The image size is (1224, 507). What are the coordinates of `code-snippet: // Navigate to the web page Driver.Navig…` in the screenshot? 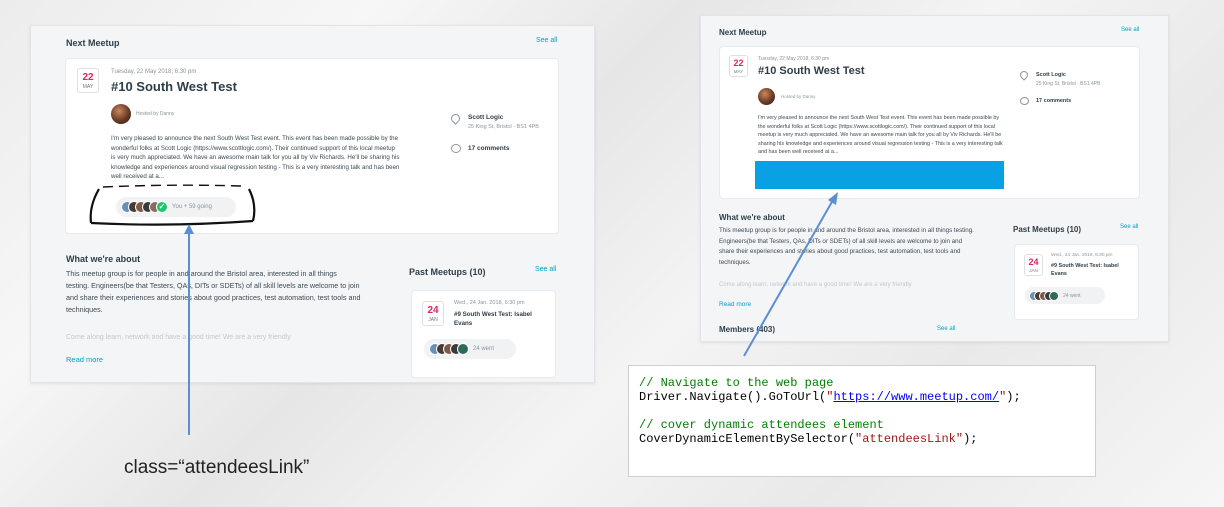 It's located at (862, 421).